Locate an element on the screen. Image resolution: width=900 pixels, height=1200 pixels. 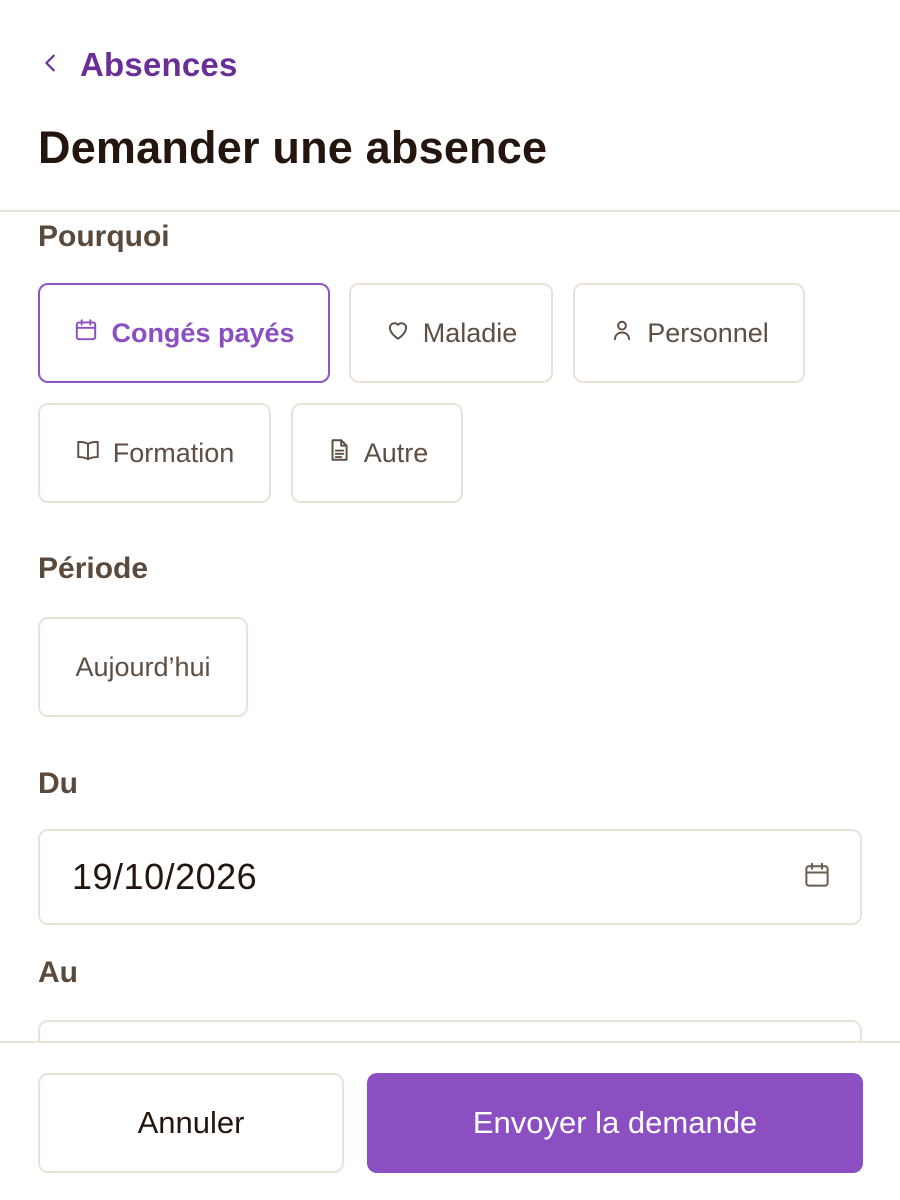
page-title: Demander une absence is located at coordinates (293, 147).